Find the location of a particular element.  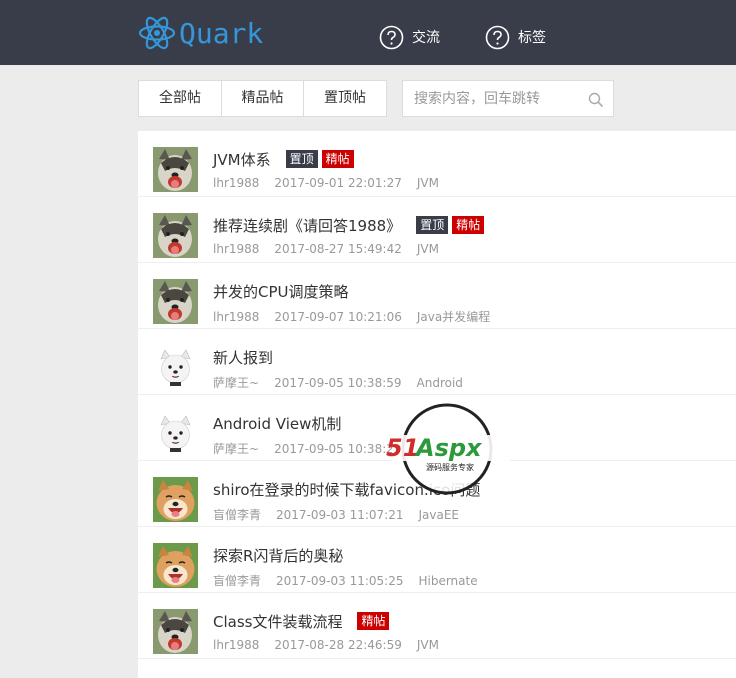

post-title-line: 并发的CPU调度策略 is located at coordinates (281, 291).